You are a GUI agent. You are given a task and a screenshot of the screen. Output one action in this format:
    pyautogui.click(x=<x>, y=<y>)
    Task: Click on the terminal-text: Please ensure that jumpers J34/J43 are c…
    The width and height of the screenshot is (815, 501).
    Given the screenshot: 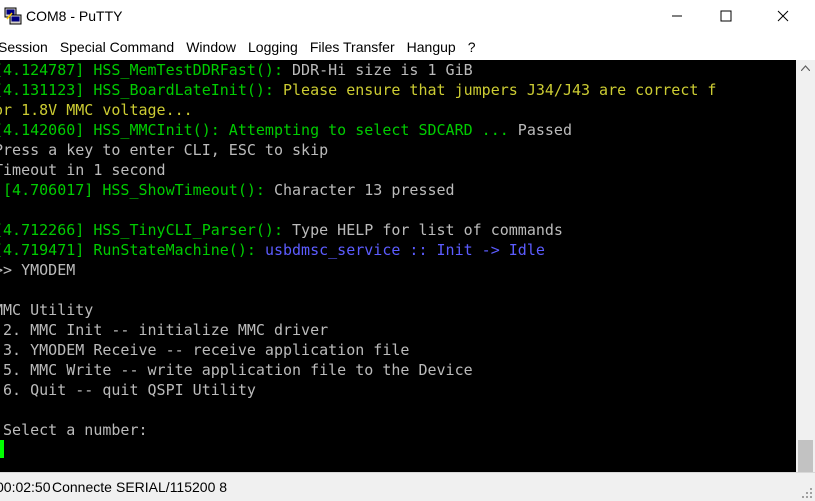 What is the action you would take?
    pyautogui.click(x=499, y=90)
    